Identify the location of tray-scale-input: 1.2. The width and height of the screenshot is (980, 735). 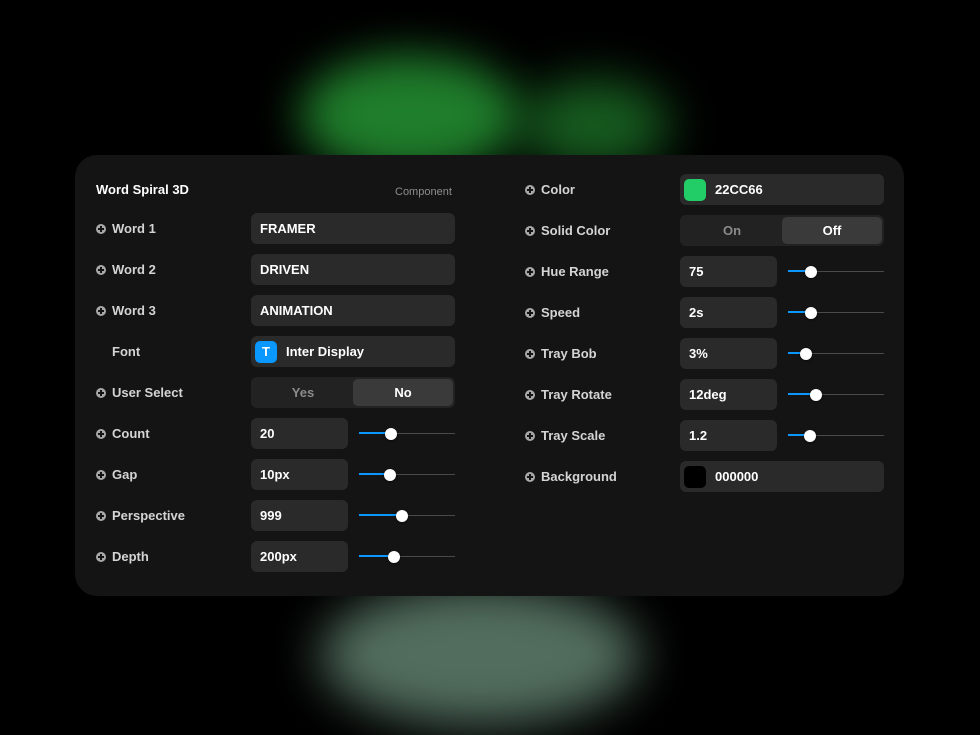
(728, 435).